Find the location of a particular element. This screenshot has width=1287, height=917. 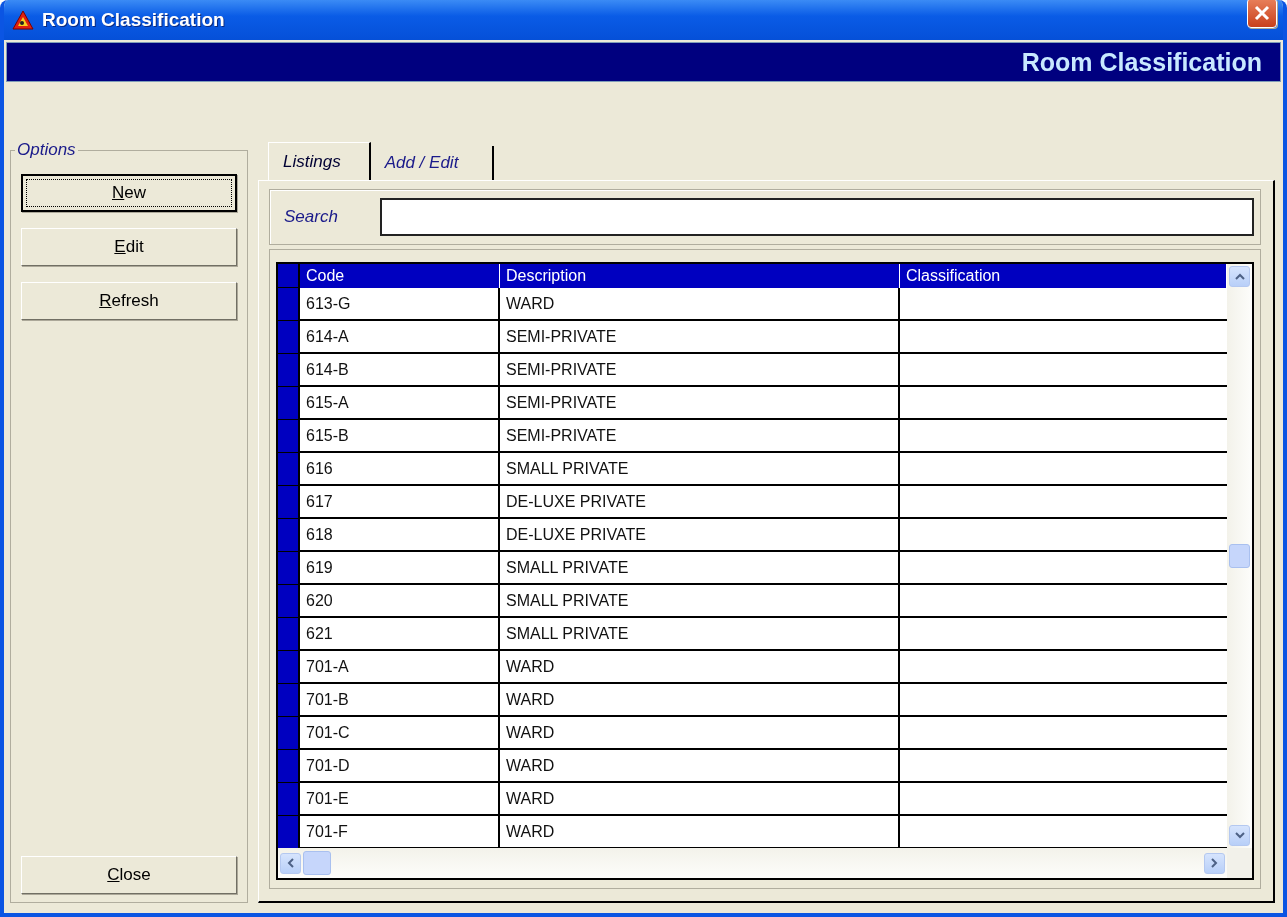

option-button: Edit is located at coordinates (129, 247).